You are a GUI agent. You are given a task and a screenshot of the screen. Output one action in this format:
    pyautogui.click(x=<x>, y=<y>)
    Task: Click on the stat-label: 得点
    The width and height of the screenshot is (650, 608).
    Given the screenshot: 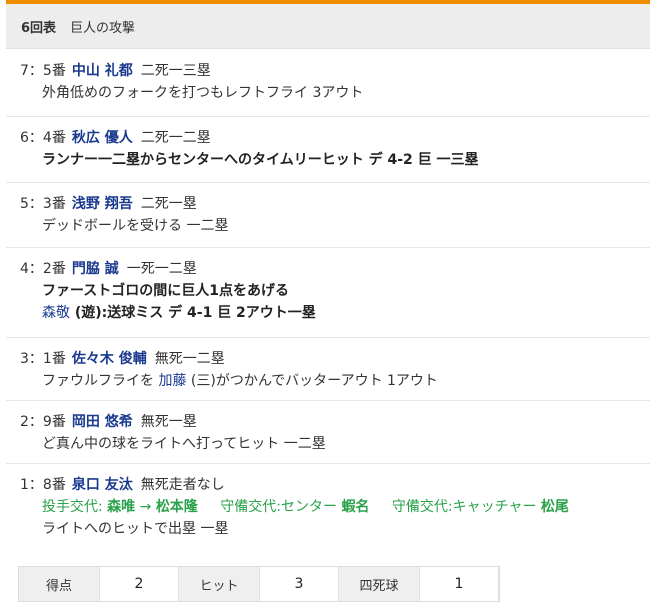 What is the action you would take?
    pyautogui.click(x=59, y=584)
    